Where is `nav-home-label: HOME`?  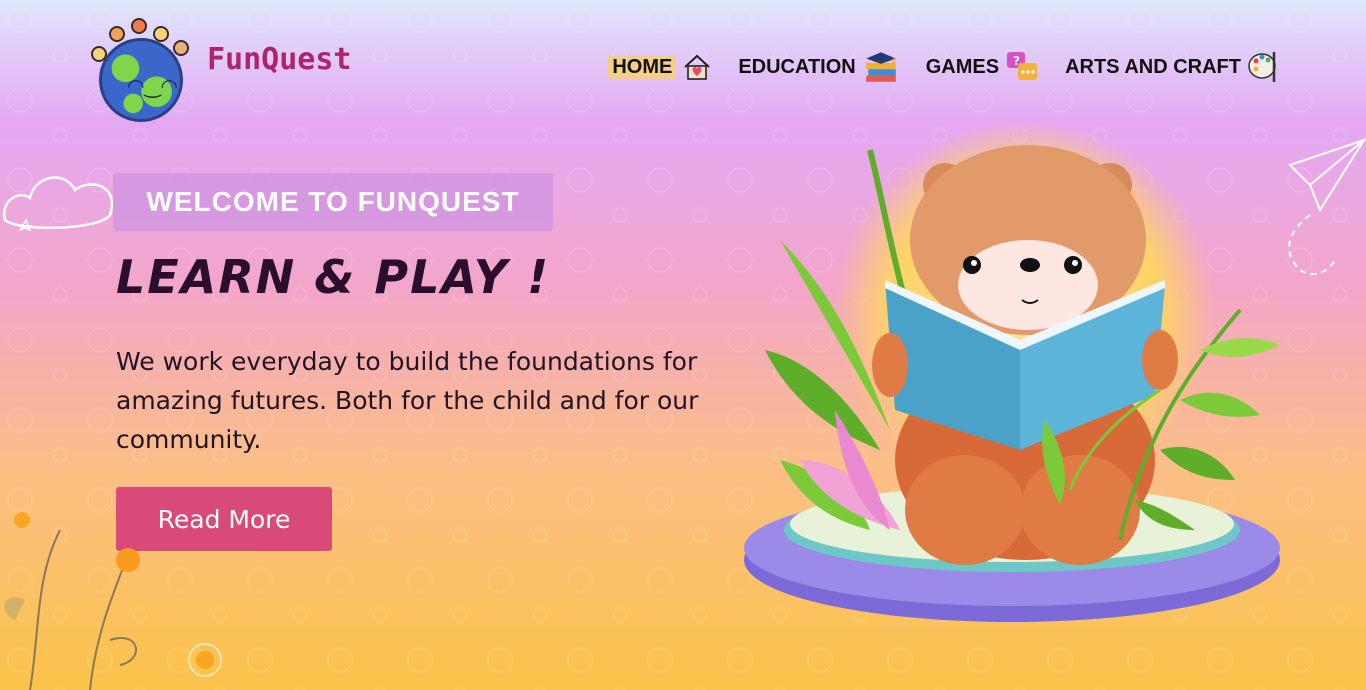 nav-home-label: HOME is located at coordinates (642, 67).